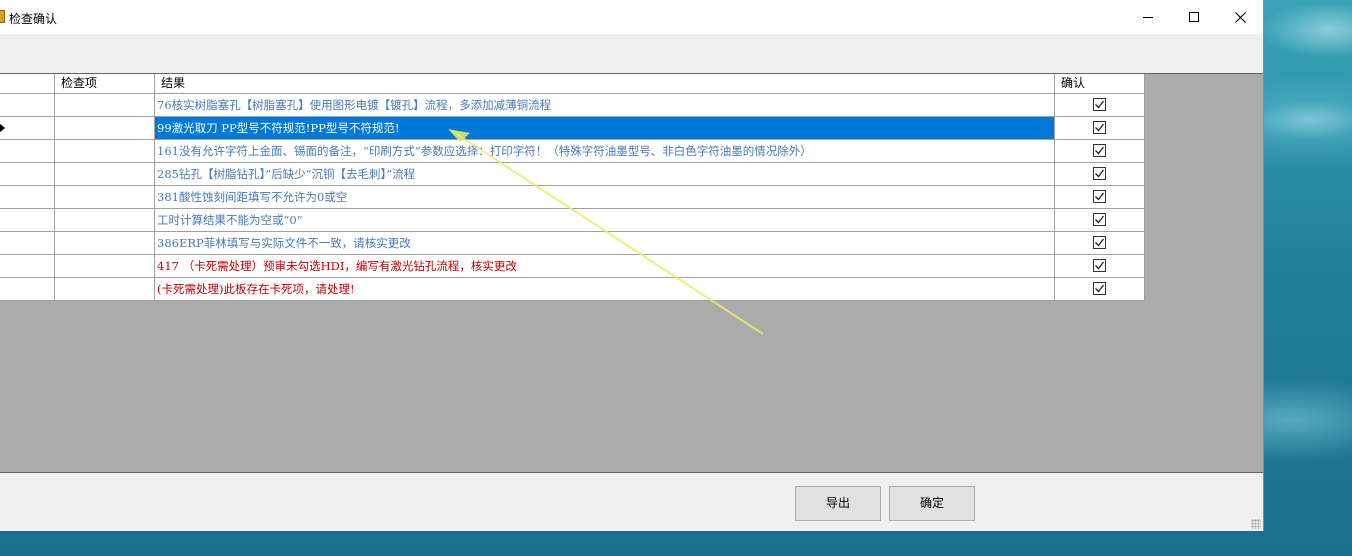 This screenshot has width=1352, height=556. I want to click on export-button: 导出, so click(838, 503).